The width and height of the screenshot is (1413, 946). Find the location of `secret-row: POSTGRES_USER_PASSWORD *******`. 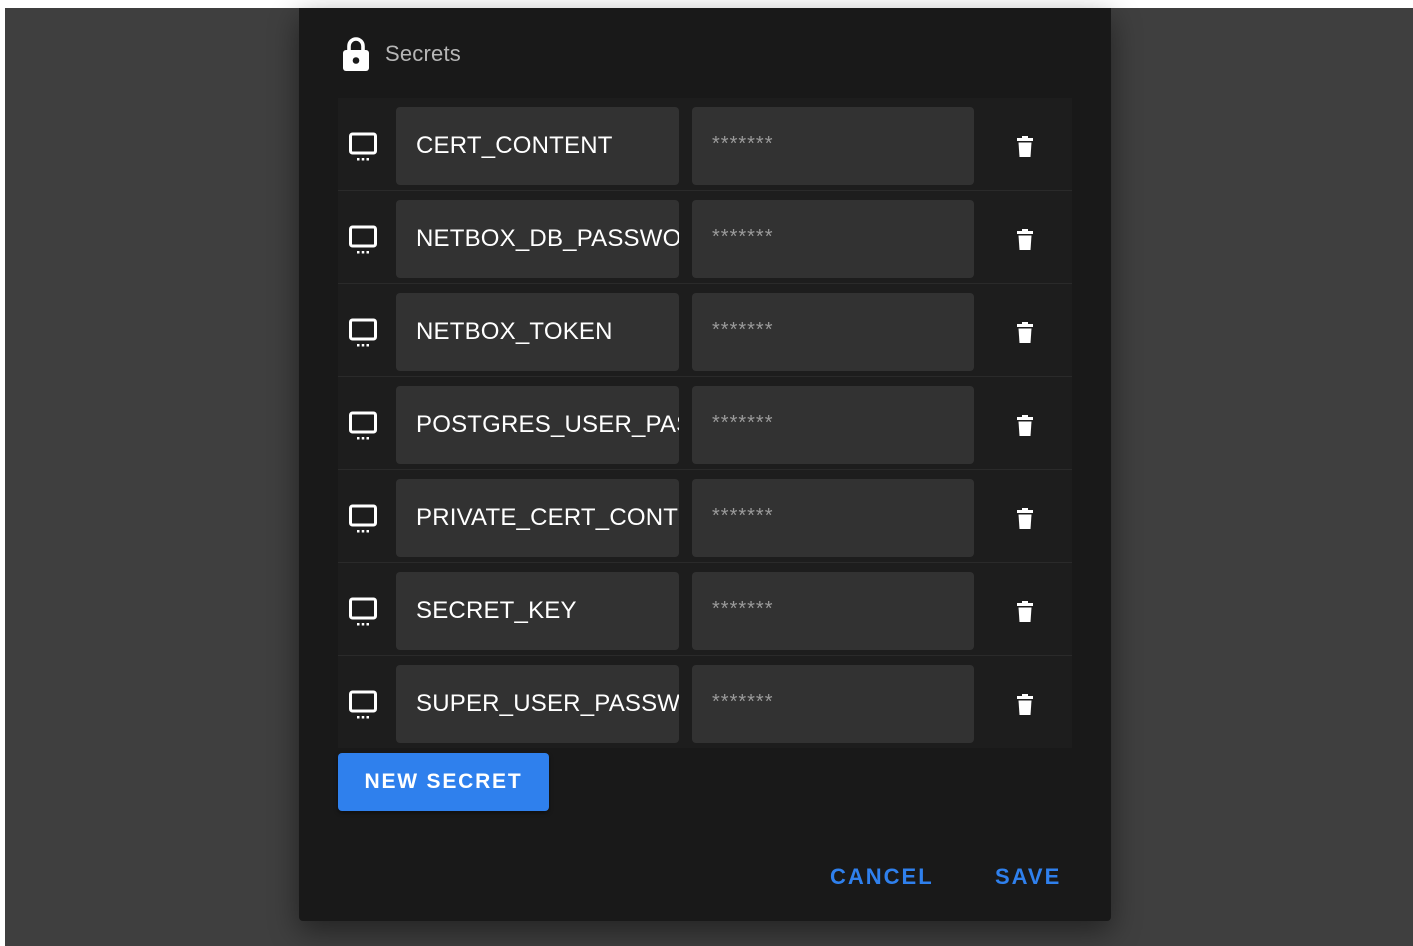

secret-row: POSTGRES_USER_PASSWORD ******* is located at coordinates (705, 423).